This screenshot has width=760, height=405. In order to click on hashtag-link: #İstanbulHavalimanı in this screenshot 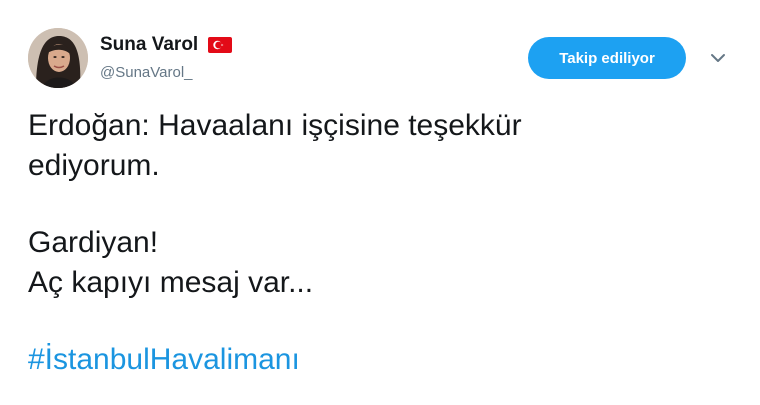, I will do `click(164, 359)`.